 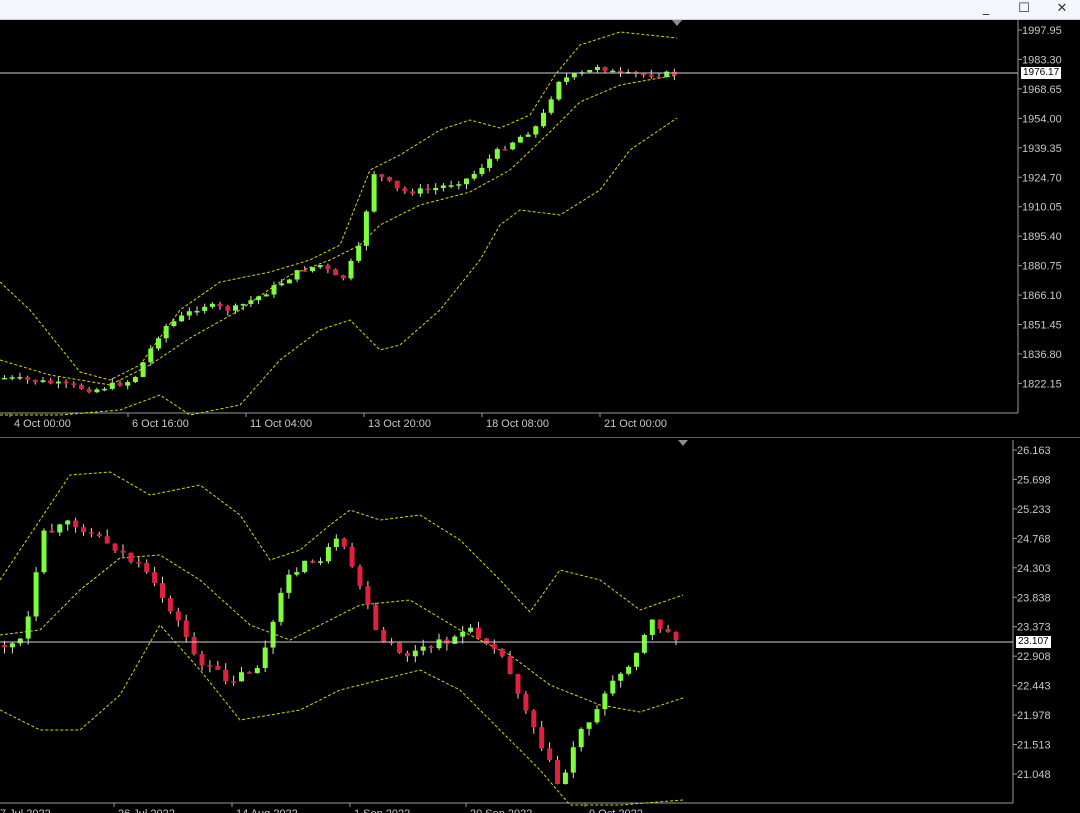 I want to click on price-axis-label: 22.443, so click(x=1034, y=687).